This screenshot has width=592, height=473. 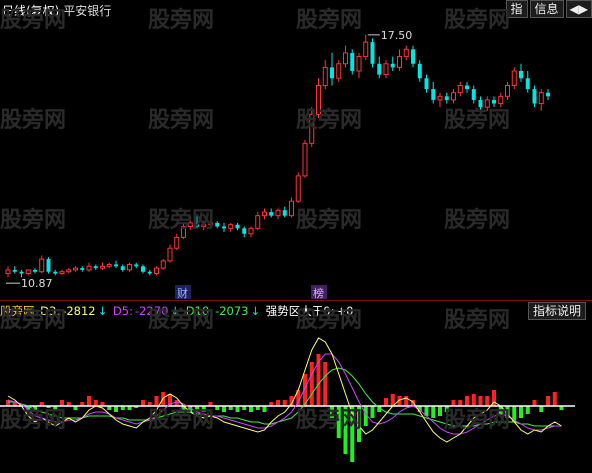 I want to click on down-arrow-icon: ↓, so click(x=255, y=311).